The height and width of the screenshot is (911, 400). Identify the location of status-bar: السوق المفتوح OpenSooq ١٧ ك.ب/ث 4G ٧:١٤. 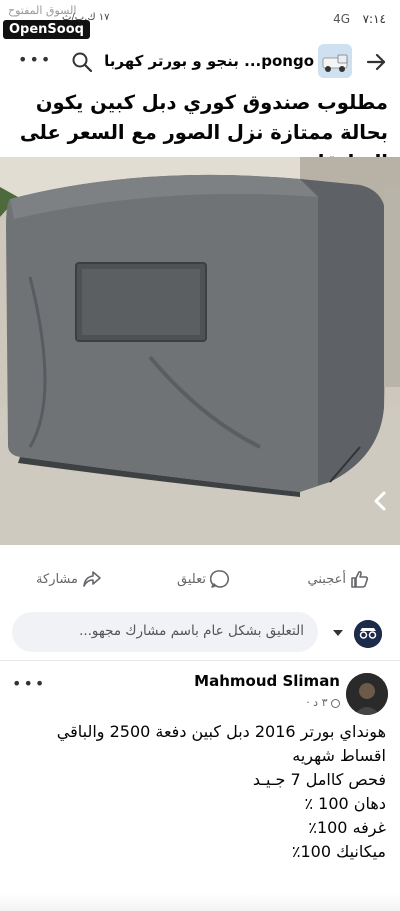
(200, 19).